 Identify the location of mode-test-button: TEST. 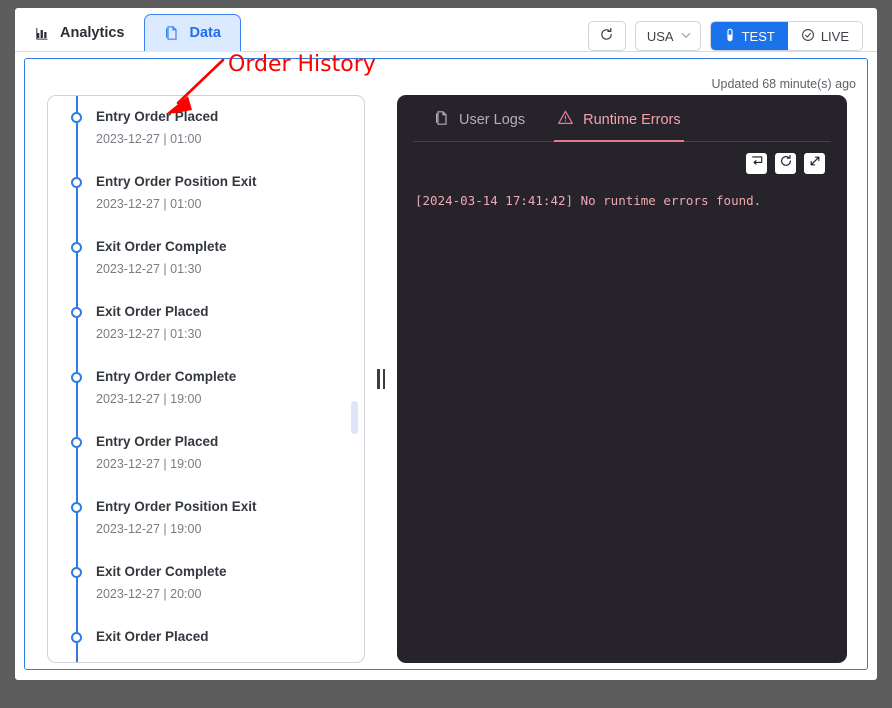
(749, 36).